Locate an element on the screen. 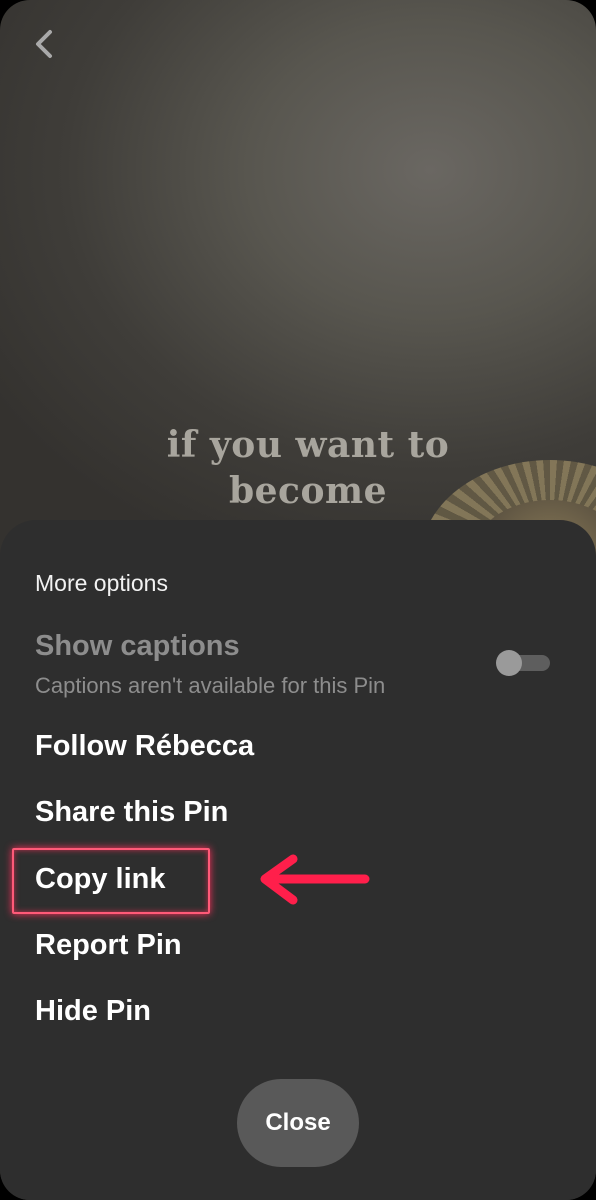 The width and height of the screenshot is (596, 1200). arrow-left-icon is located at coordinates (315, 879).